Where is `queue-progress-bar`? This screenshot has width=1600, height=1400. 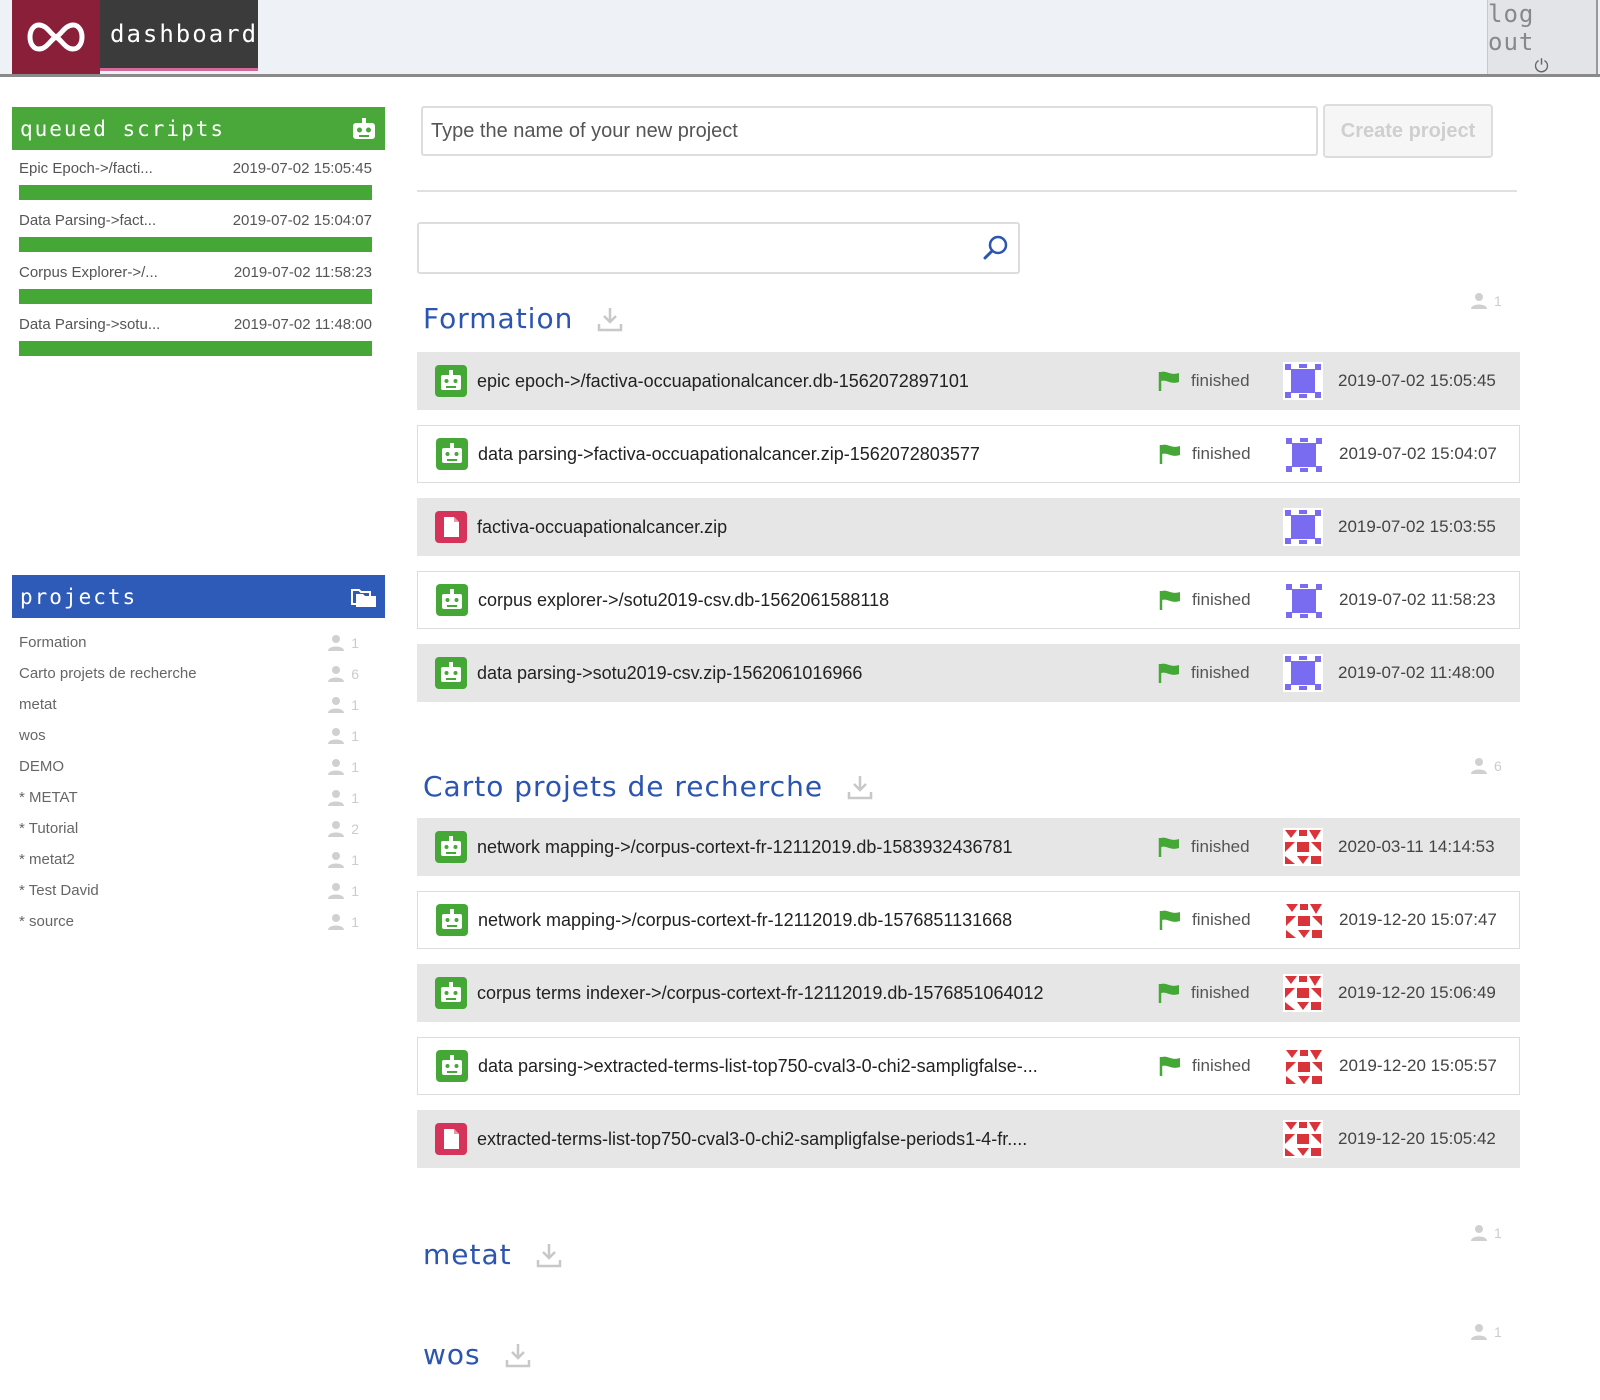
queue-progress-bar is located at coordinates (195, 192).